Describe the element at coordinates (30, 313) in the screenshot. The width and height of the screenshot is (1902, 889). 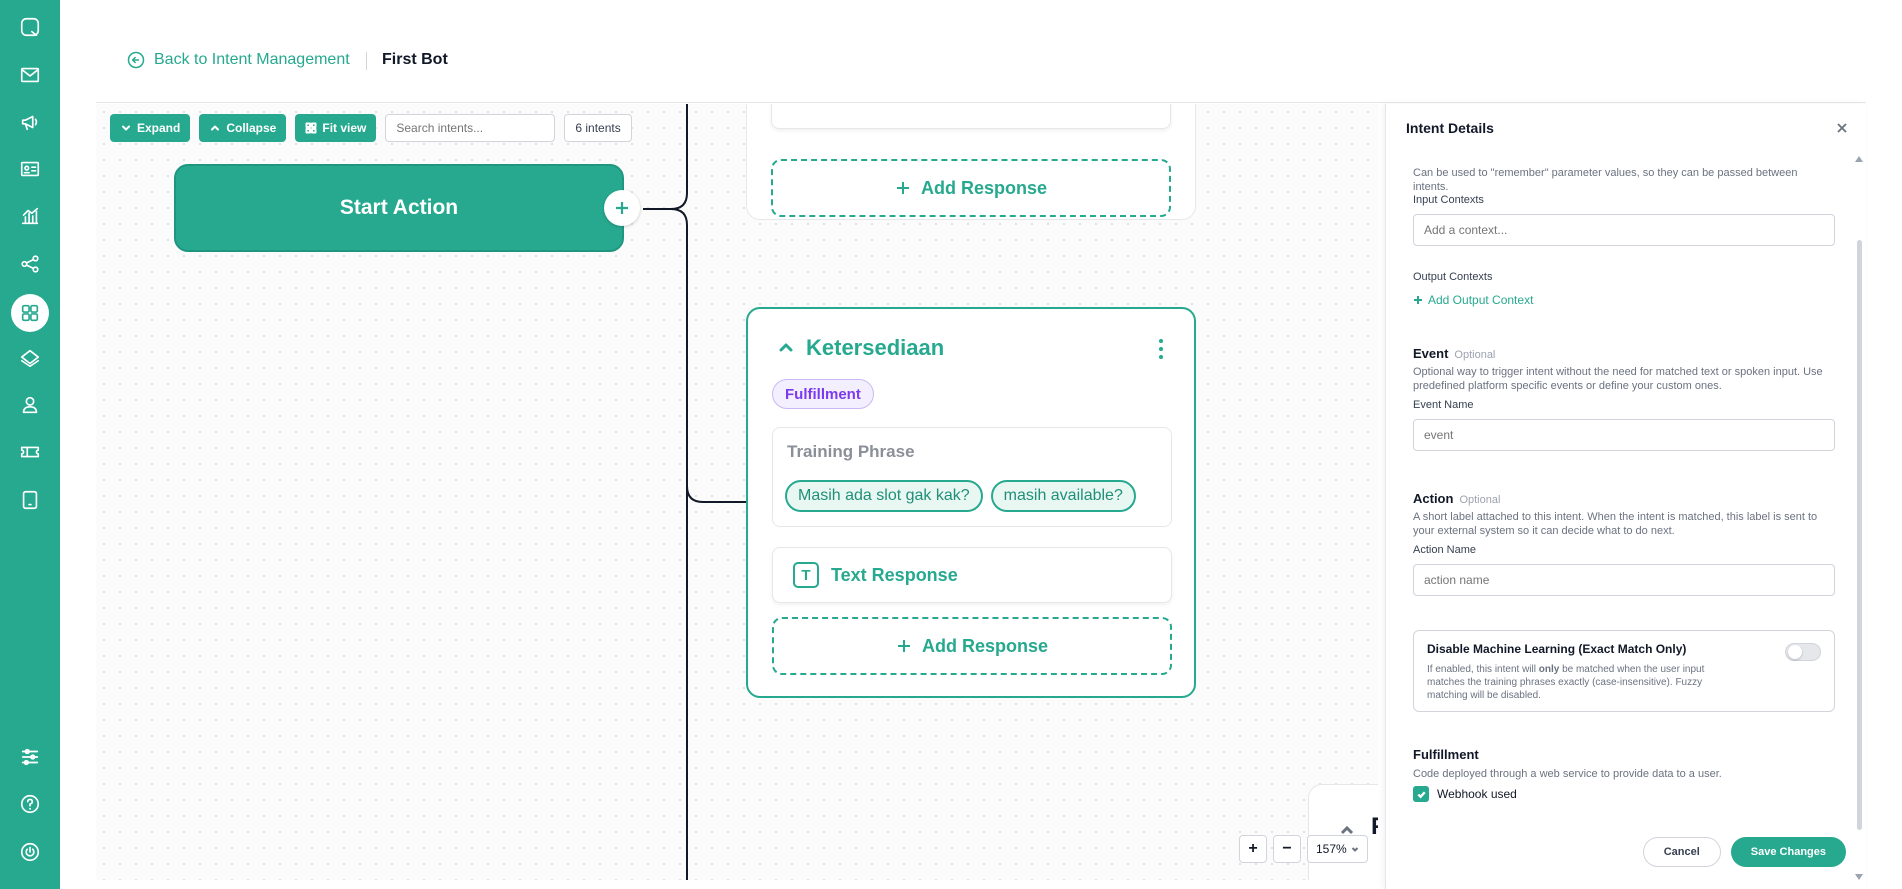
I see `grid-icon` at that location.